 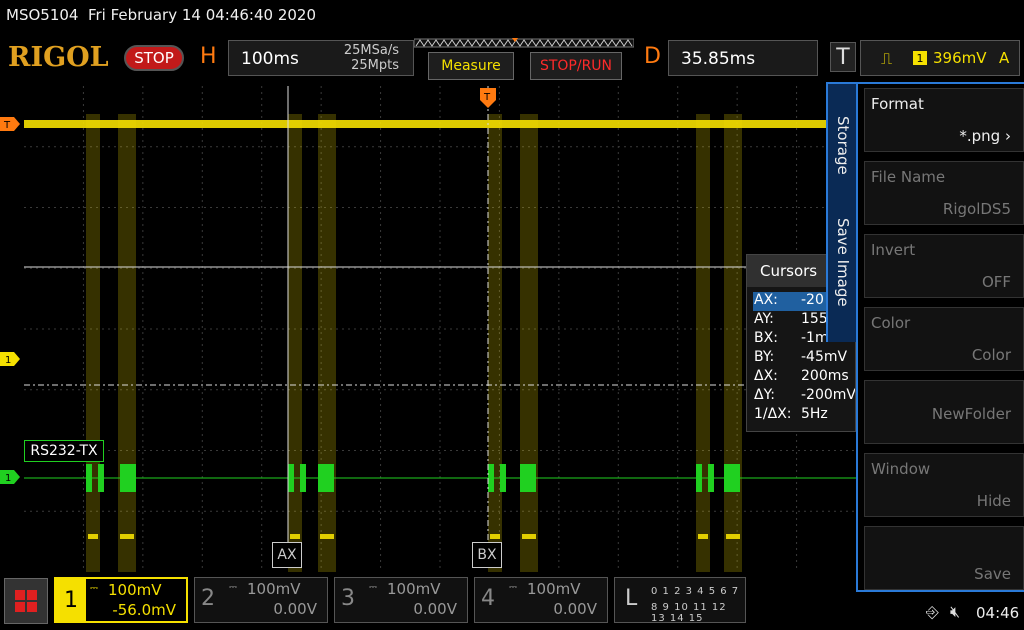 I want to click on cursor-row-dy: ΔY: -200mV, so click(x=804, y=396).